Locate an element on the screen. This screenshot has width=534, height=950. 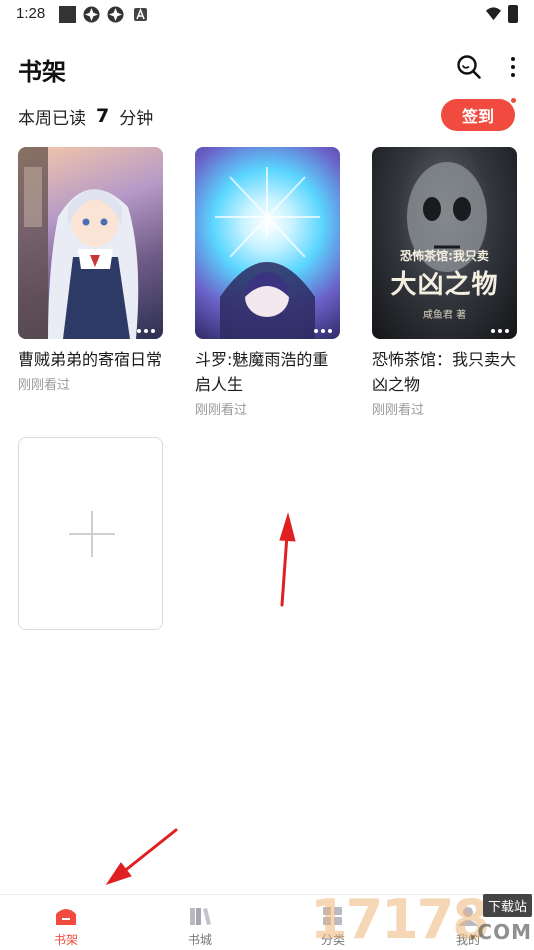
book-title: 曹贼弟弟的寄宿日常 is located at coordinates (90, 359).